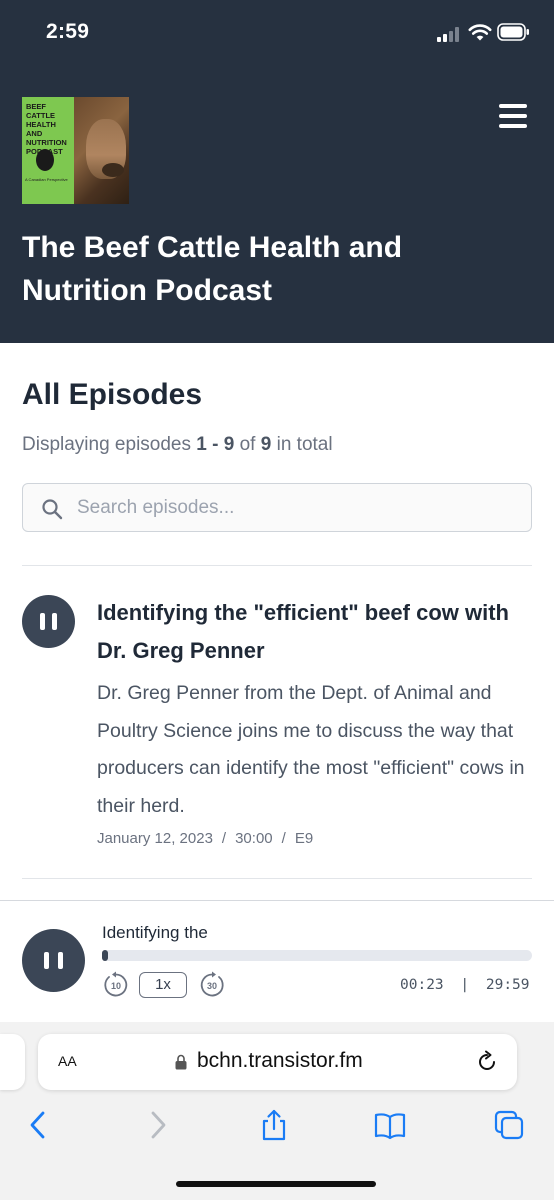  Describe the element at coordinates (422, 985) in the screenshot. I see `elapsed-time: 00:23` at that location.